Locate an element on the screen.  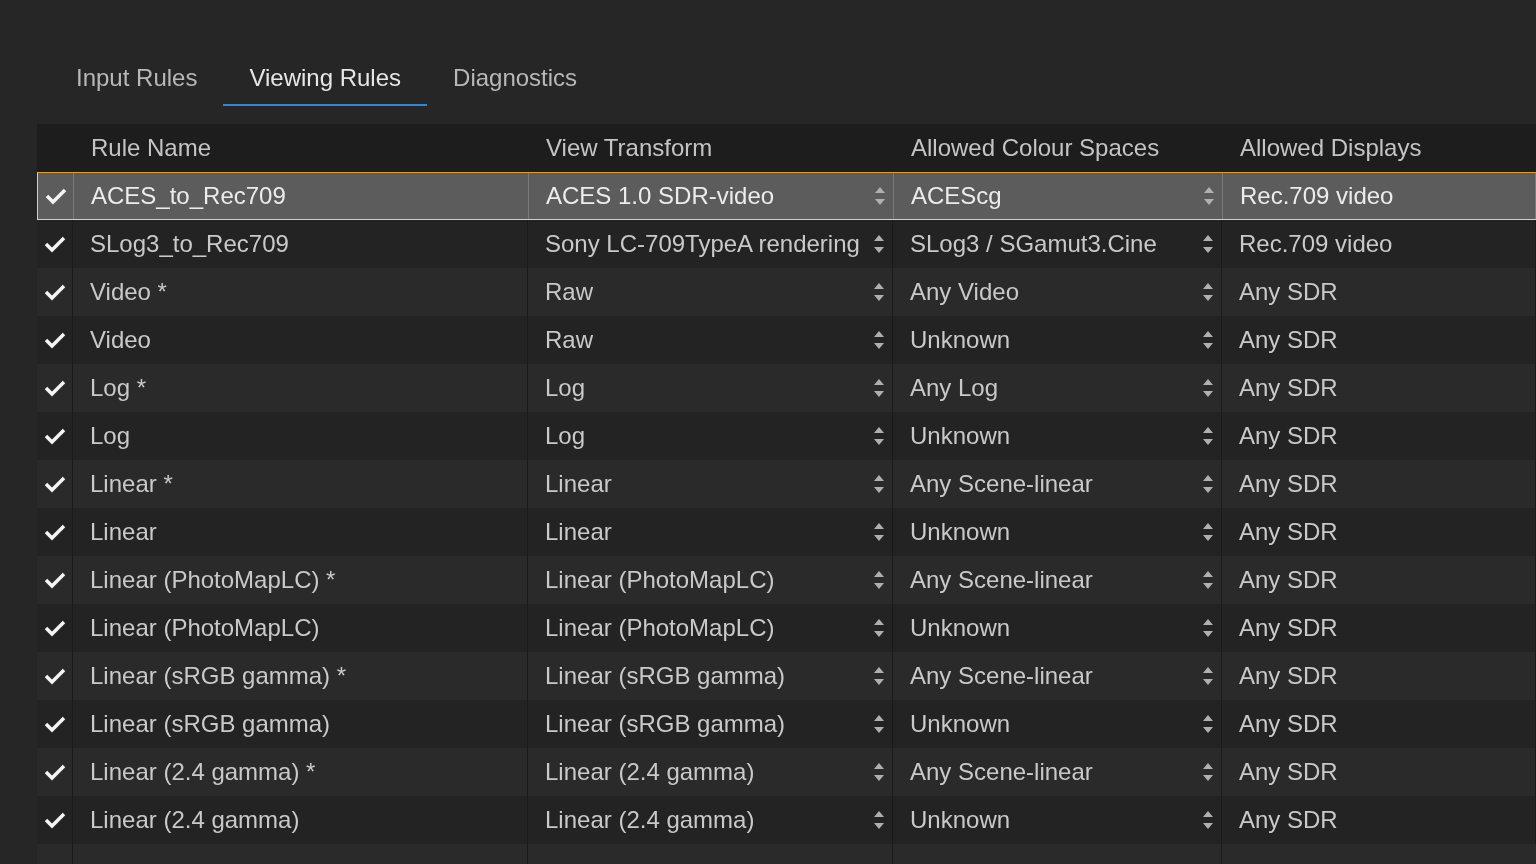
table-row: Linear (sRGB gamma) * Linear (sRGB gamma) Any Scene-linear Any SDR is located at coordinates (786, 676).